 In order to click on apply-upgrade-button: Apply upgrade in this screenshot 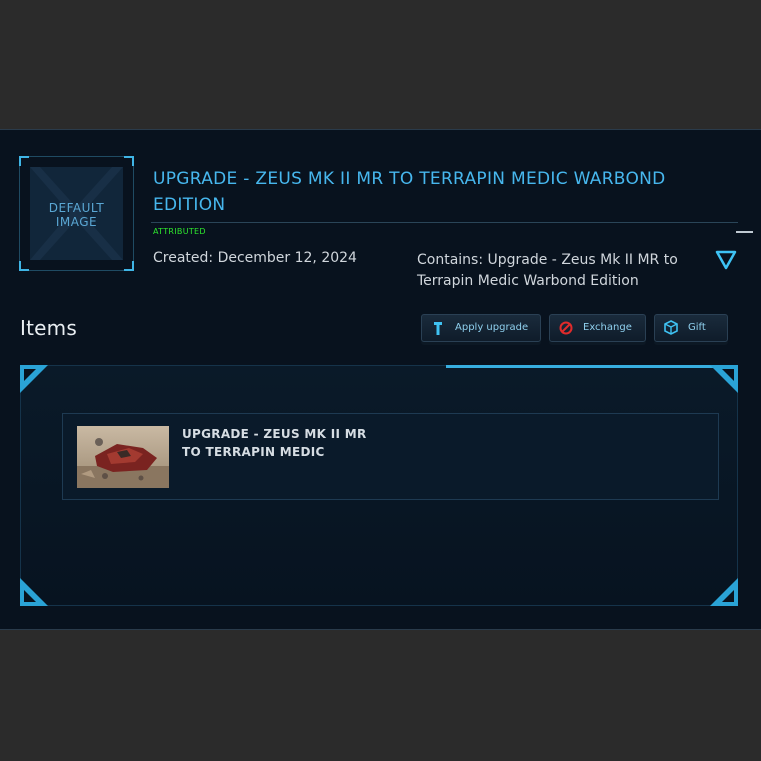, I will do `click(481, 328)`.